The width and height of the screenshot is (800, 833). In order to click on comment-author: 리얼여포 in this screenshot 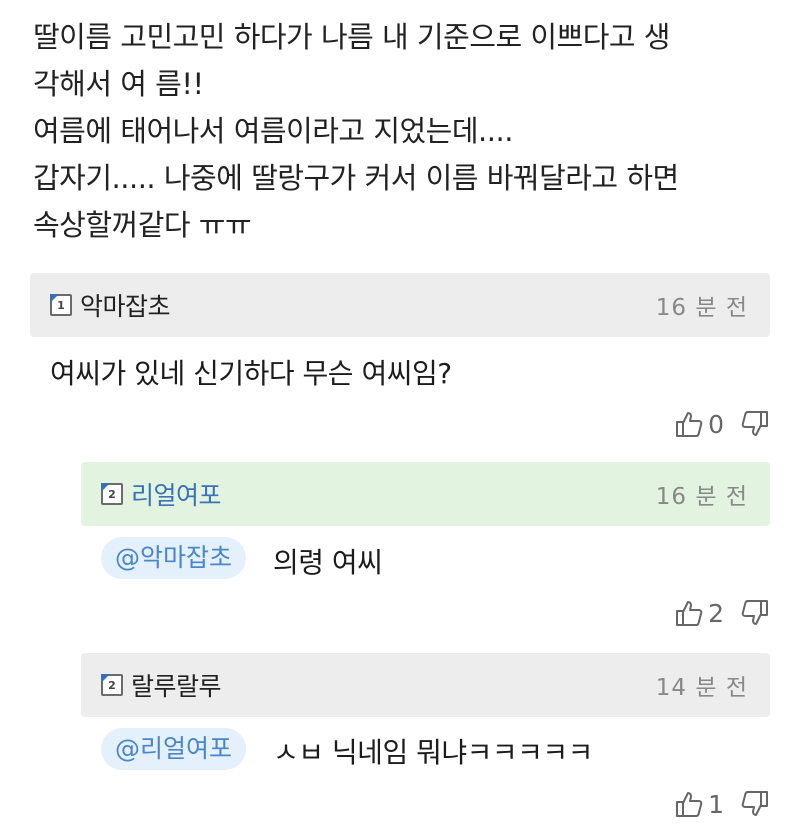, I will do `click(176, 494)`.